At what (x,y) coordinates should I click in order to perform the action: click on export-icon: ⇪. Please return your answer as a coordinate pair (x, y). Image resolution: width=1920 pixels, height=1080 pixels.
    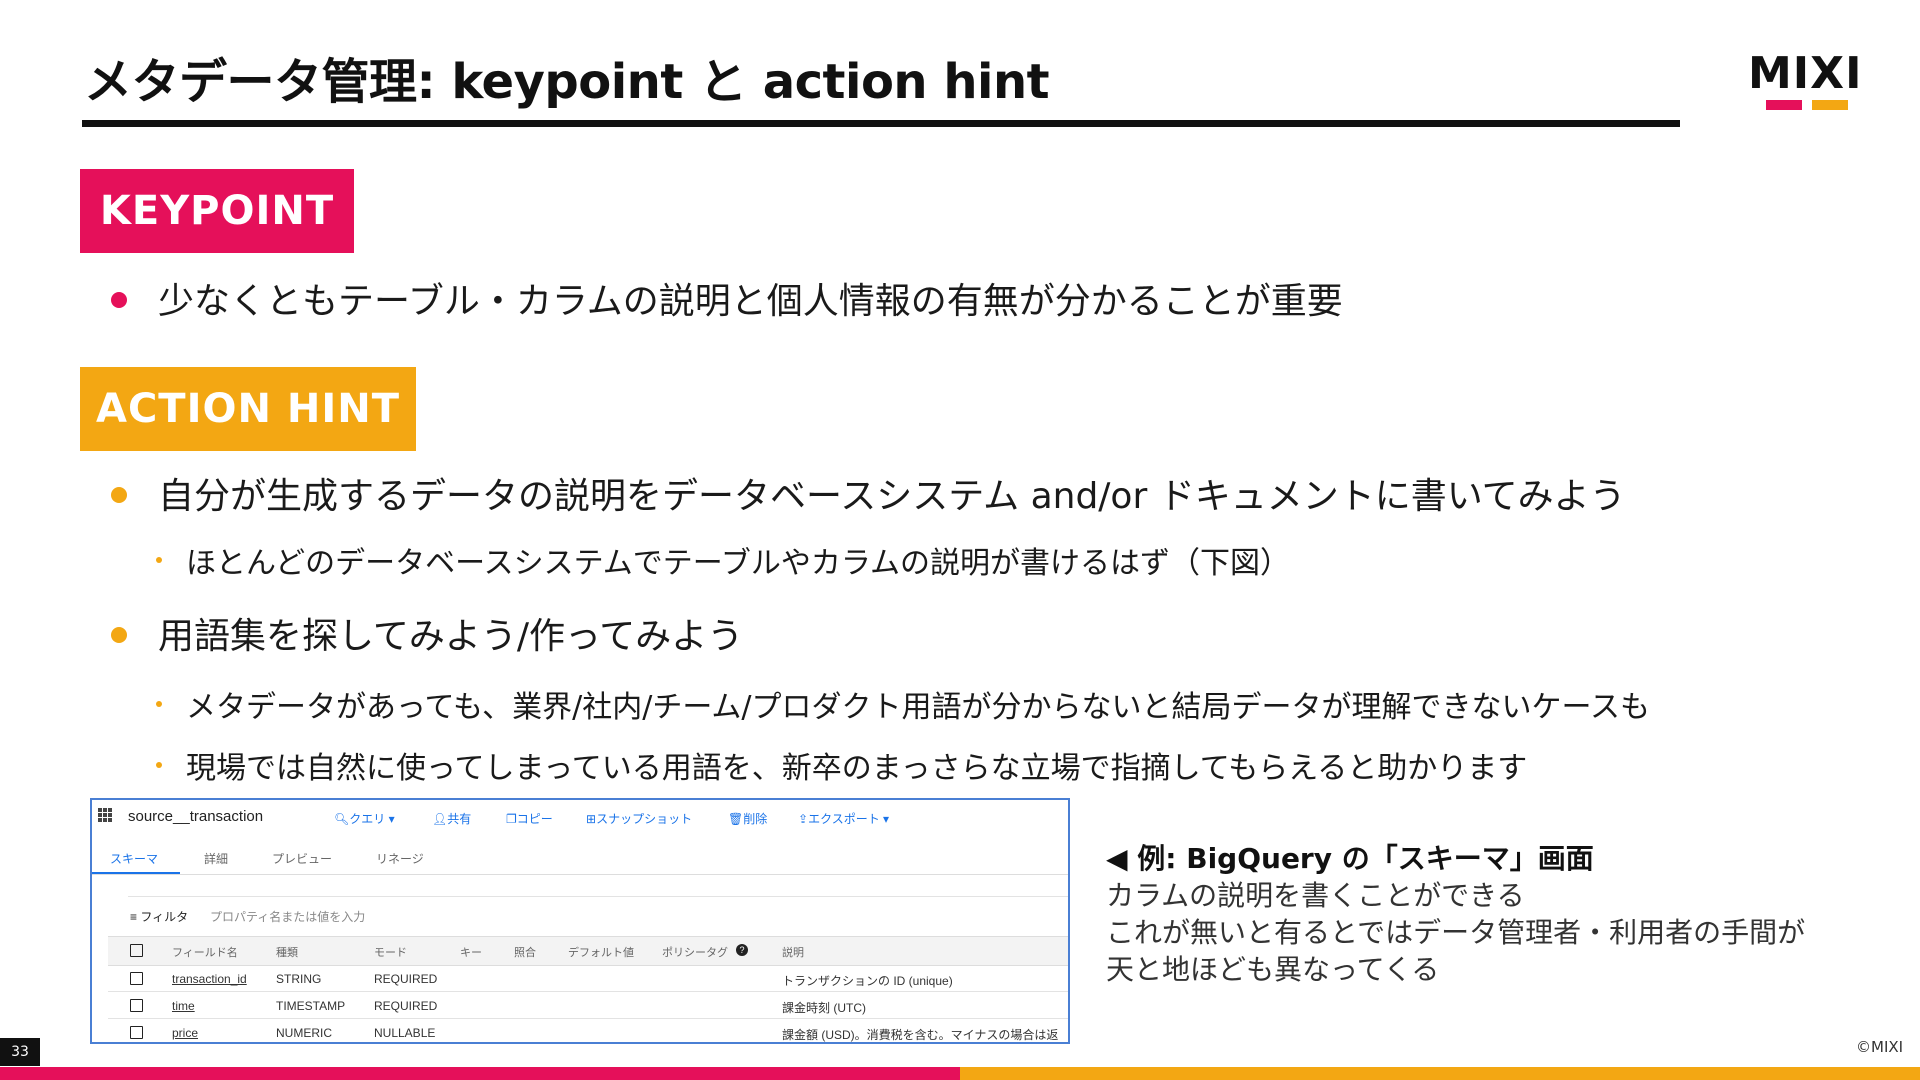
    Looking at the image, I should click on (803, 819).